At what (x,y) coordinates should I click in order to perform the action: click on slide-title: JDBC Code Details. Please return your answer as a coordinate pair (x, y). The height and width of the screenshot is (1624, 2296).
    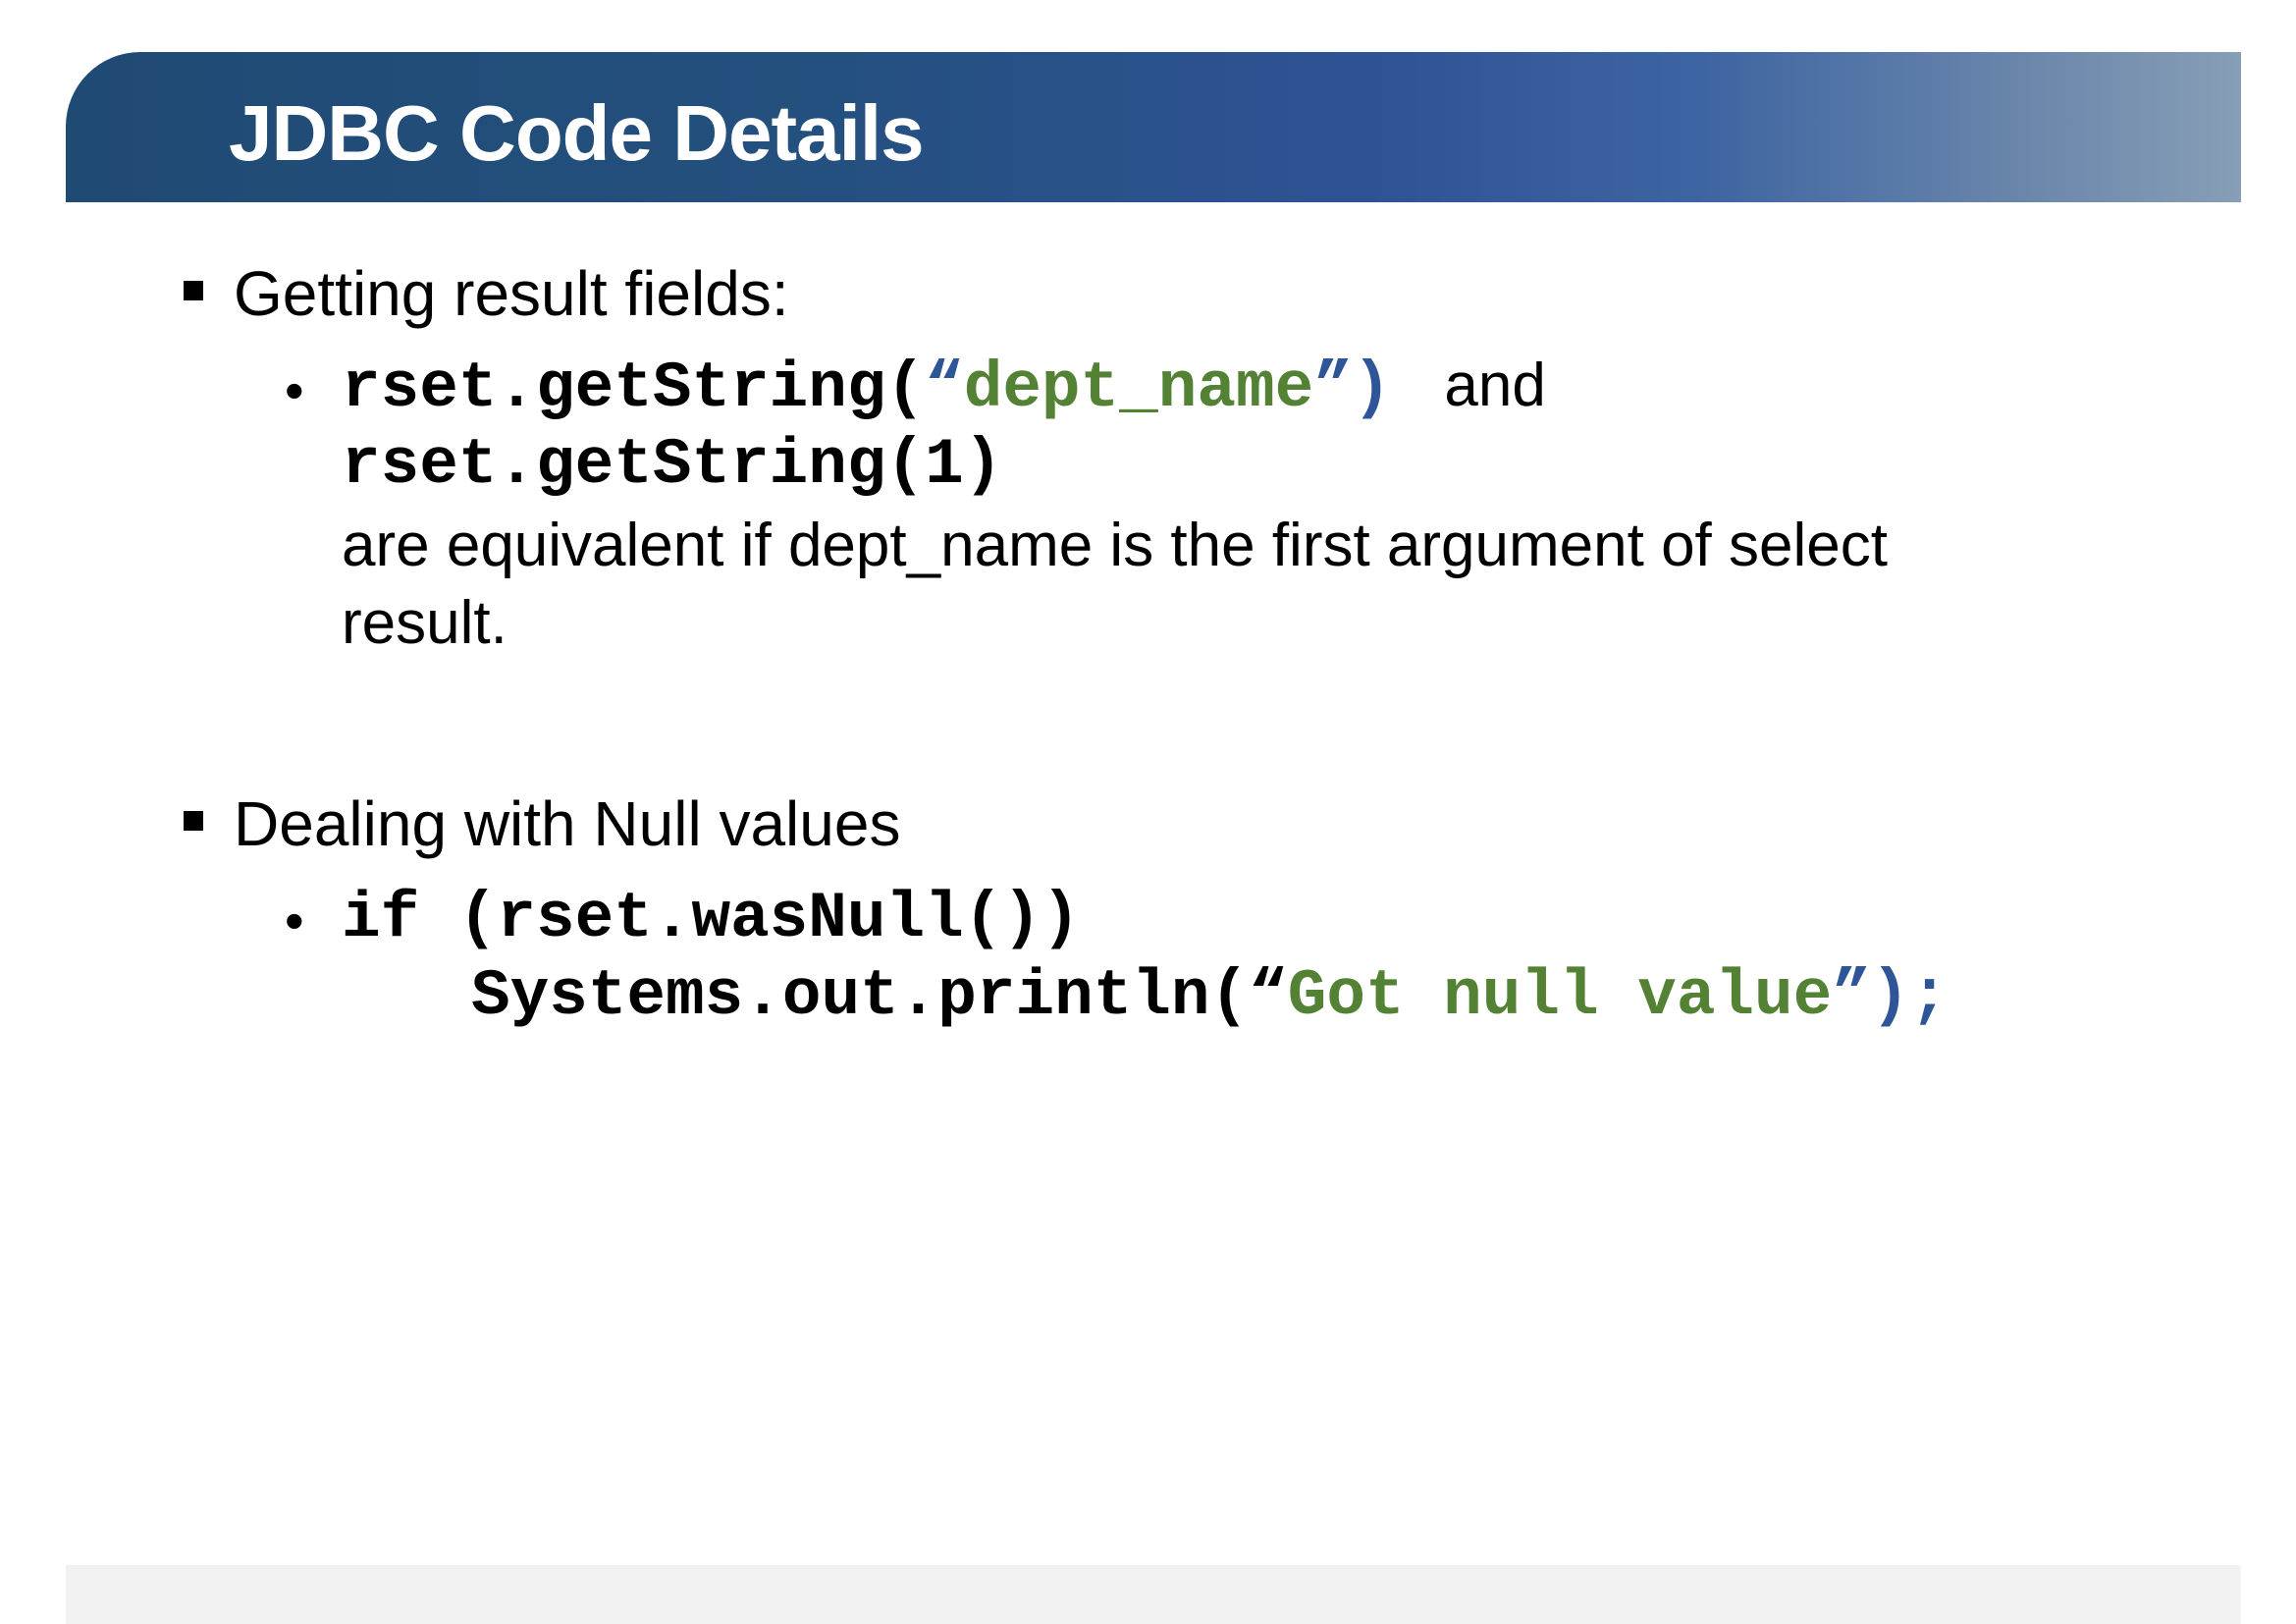
    Looking at the image, I should click on (577, 133).